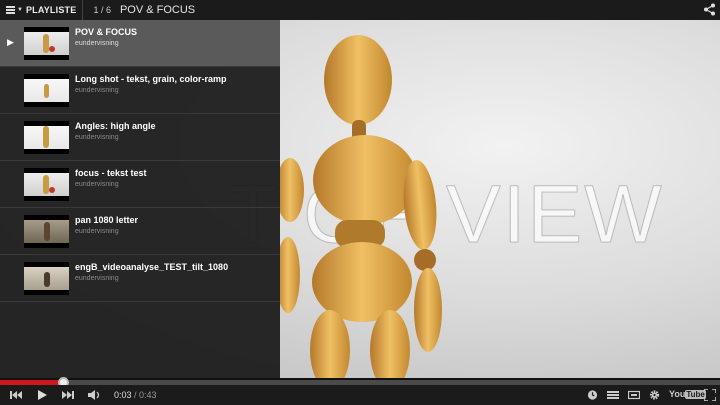 The height and width of the screenshot is (405, 720). What do you see at coordinates (140, 43) in the screenshot?
I see `playlist-item: ▶ POV & FOCUS eundervisning` at bounding box center [140, 43].